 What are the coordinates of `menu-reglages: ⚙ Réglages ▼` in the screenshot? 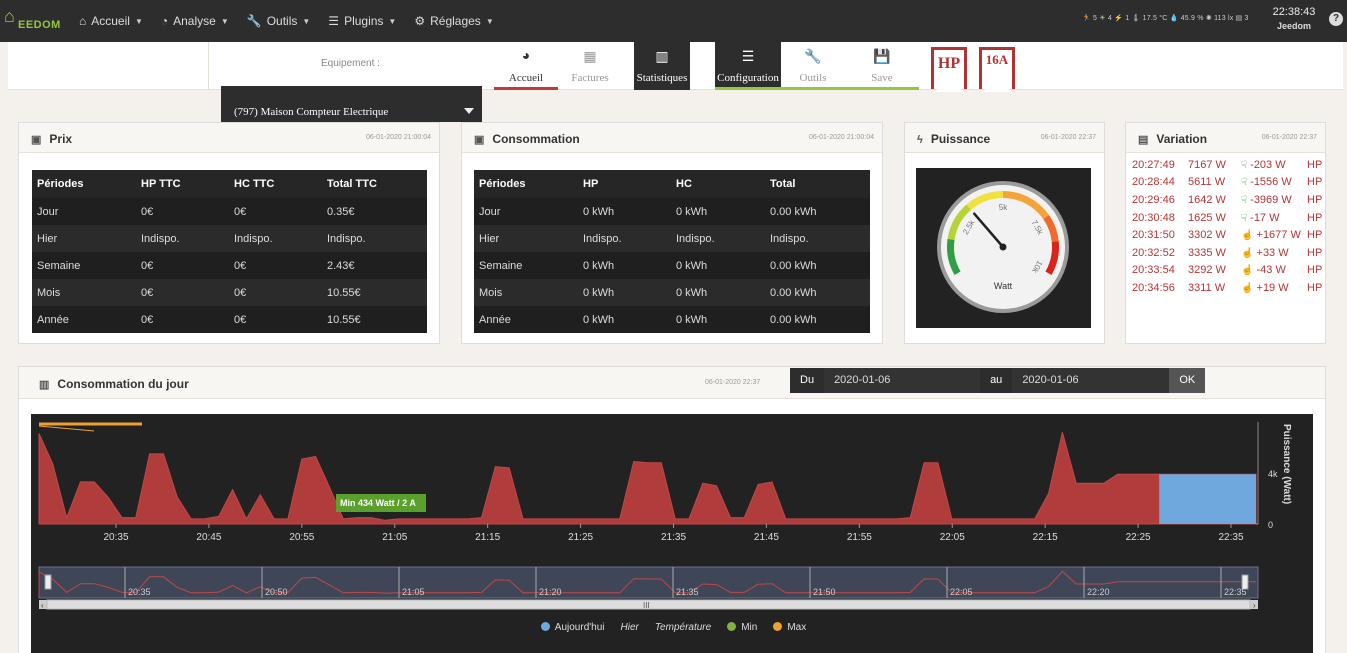 It's located at (453, 21).